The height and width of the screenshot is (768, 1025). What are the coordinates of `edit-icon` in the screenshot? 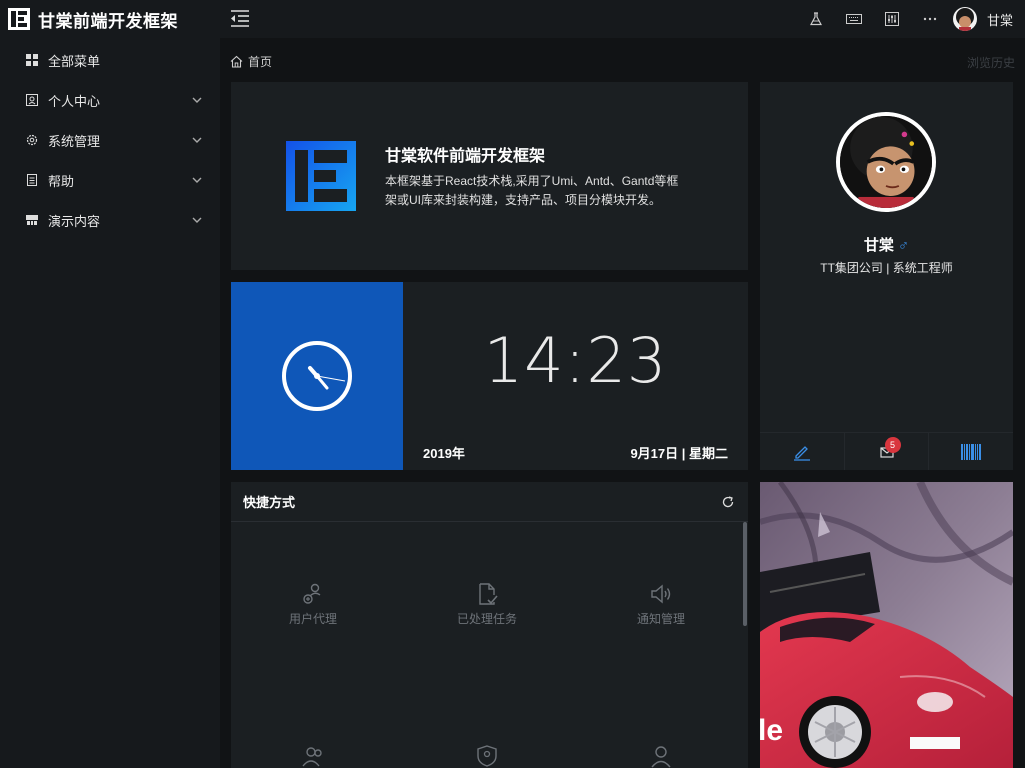 It's located at (801, 453).